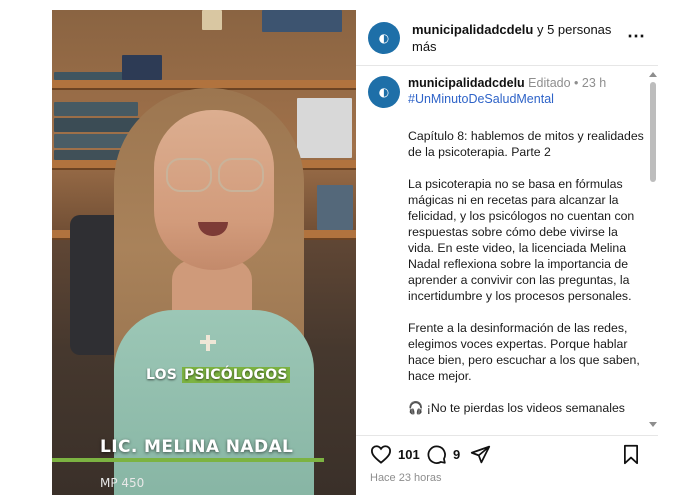 The height and width of the screenshot is (496, 696). What do you see at coordinates (395, 454) in the screenshot?
I see `like-button: 101` at bounding box center [395, 454].